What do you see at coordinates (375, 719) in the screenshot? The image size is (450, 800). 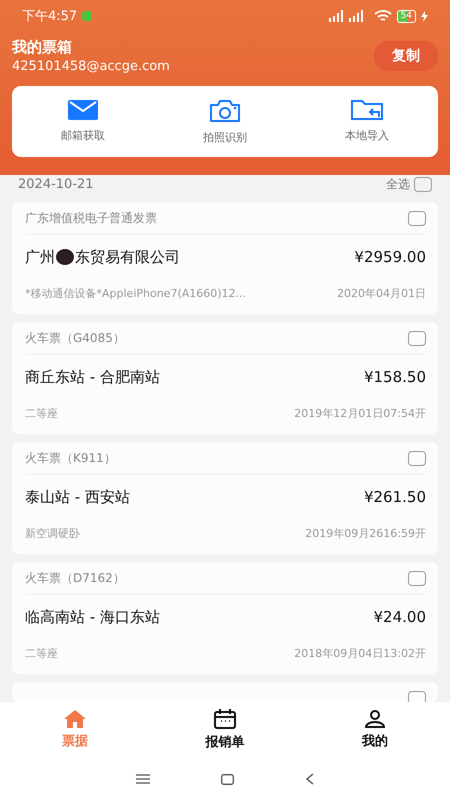 I see `person-icon` at bounding box center [375, 719].